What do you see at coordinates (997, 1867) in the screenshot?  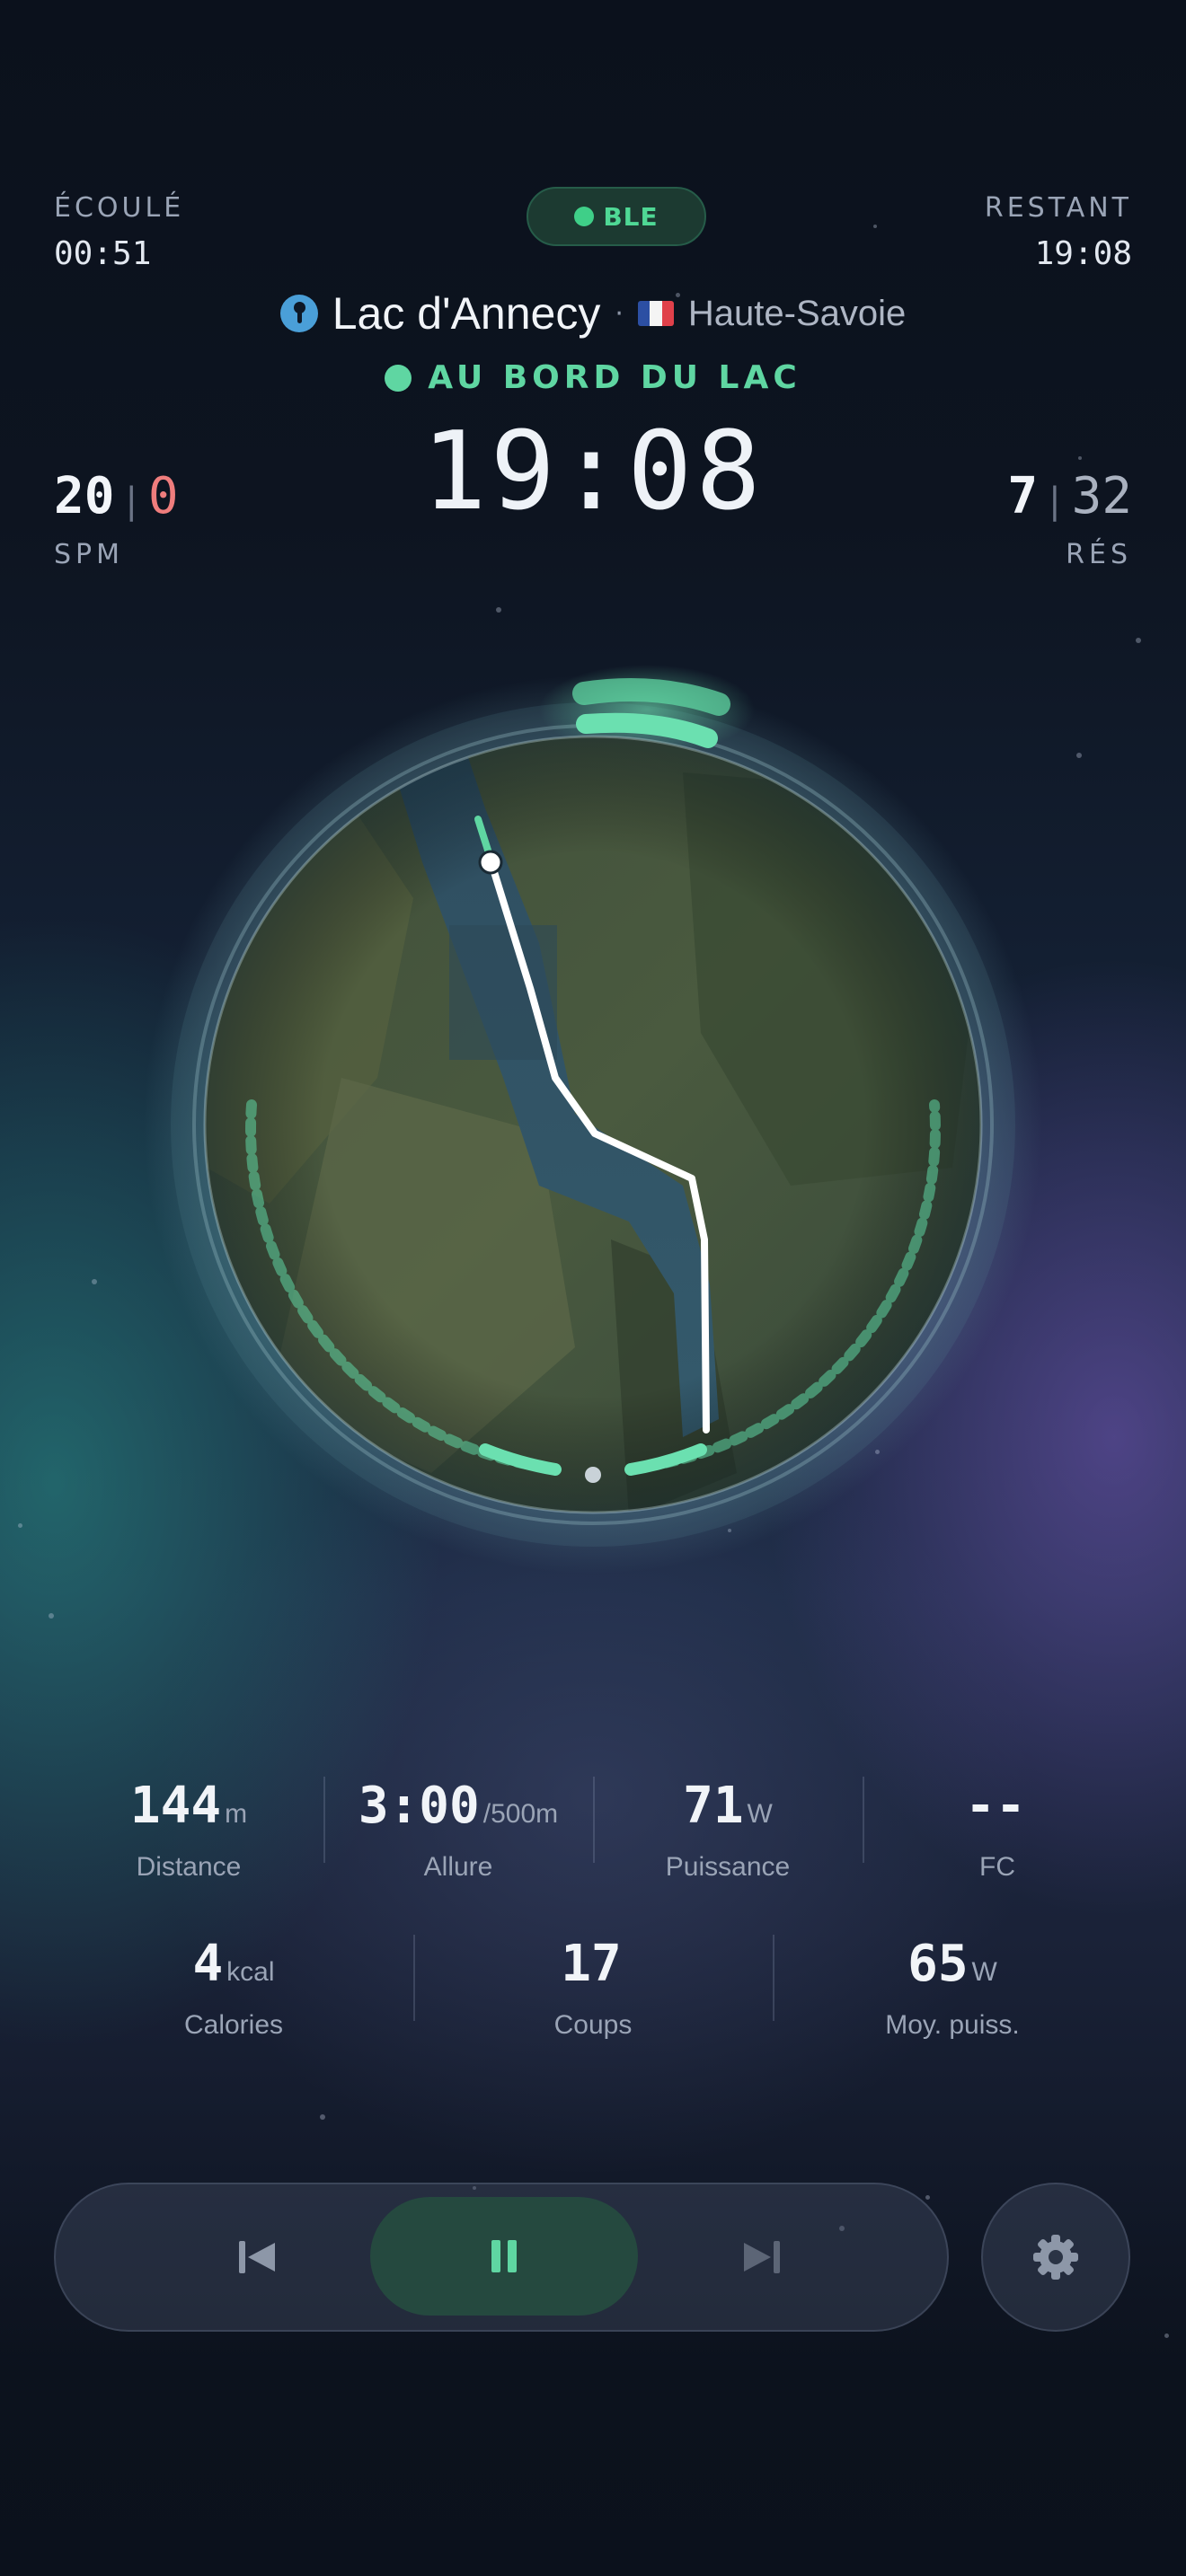 I see `stat-label: FC` at bounding box center [997, 1867].